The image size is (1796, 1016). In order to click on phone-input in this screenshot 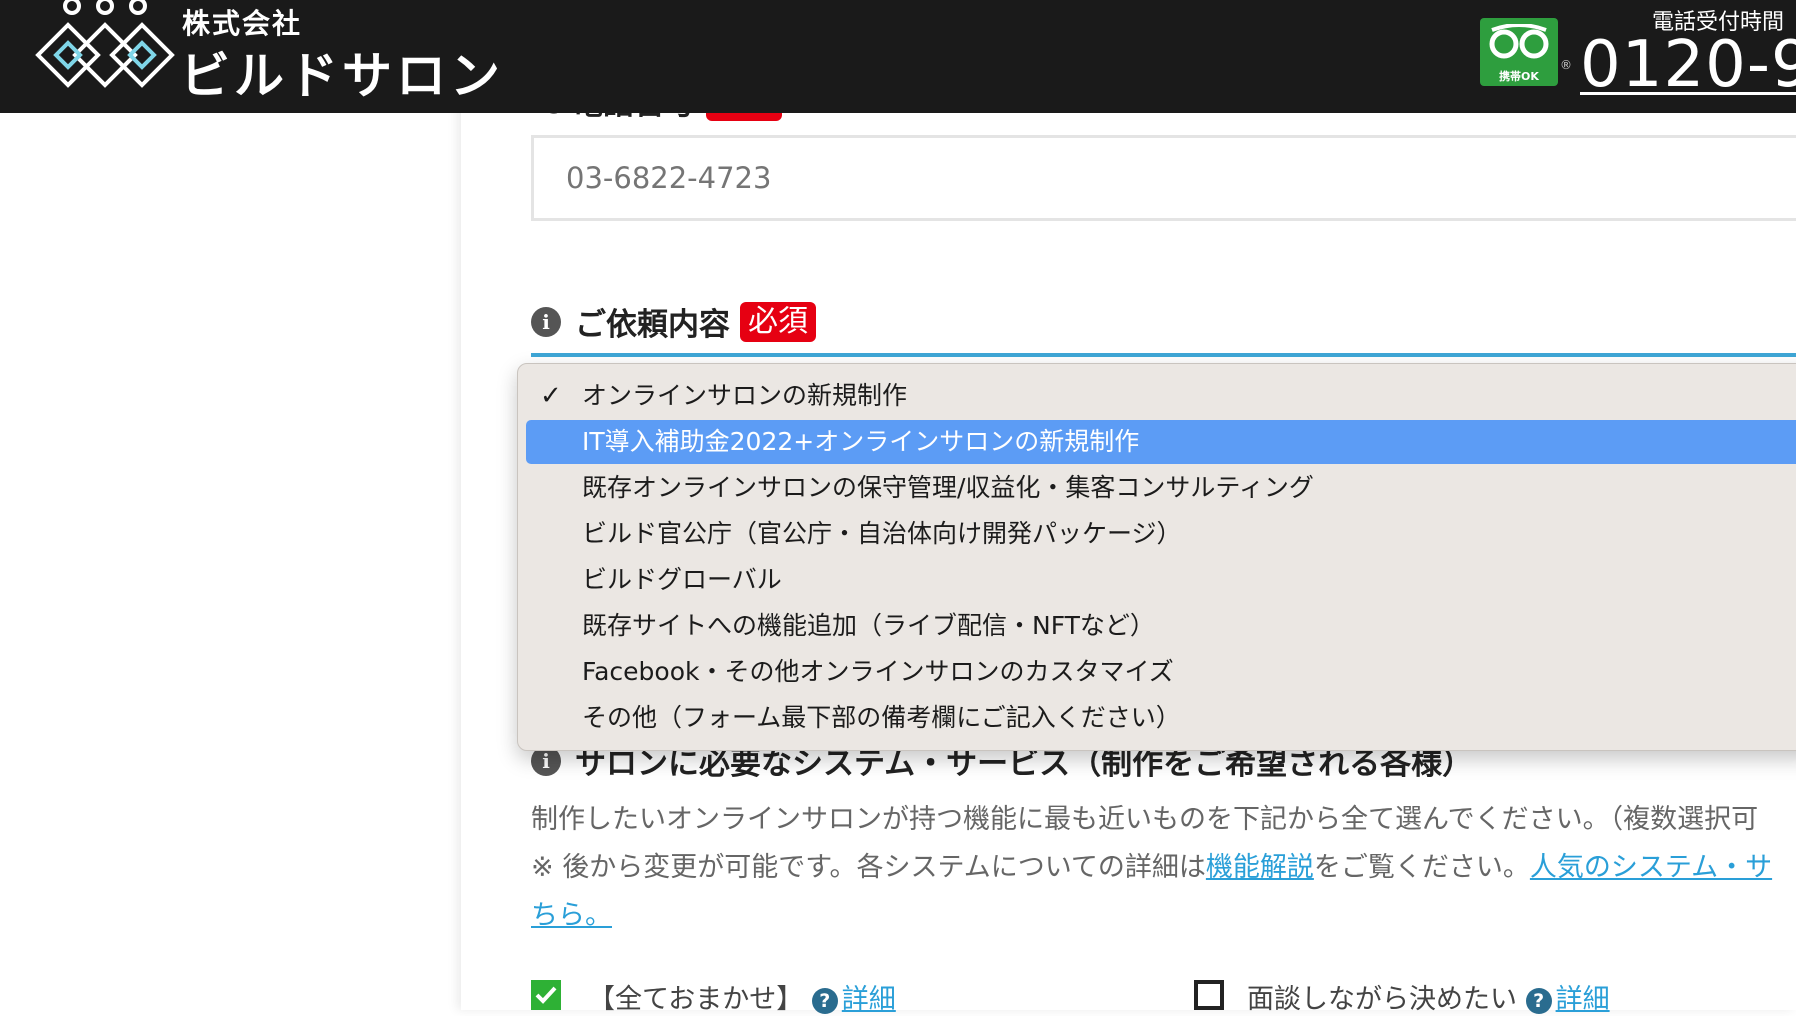, I will do `click(1163, 178)`.